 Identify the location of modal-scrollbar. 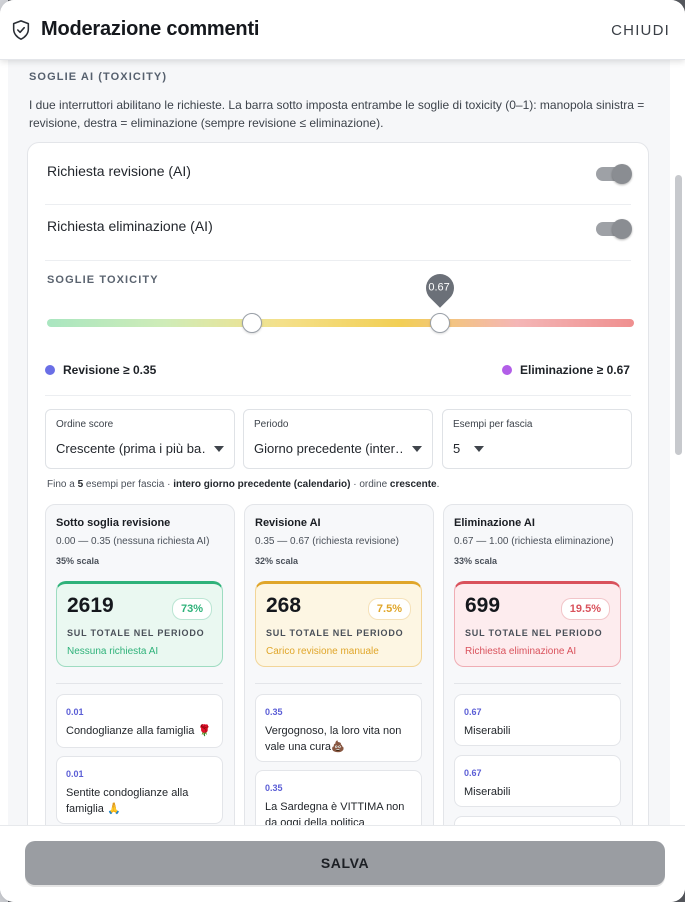
(678, 442).